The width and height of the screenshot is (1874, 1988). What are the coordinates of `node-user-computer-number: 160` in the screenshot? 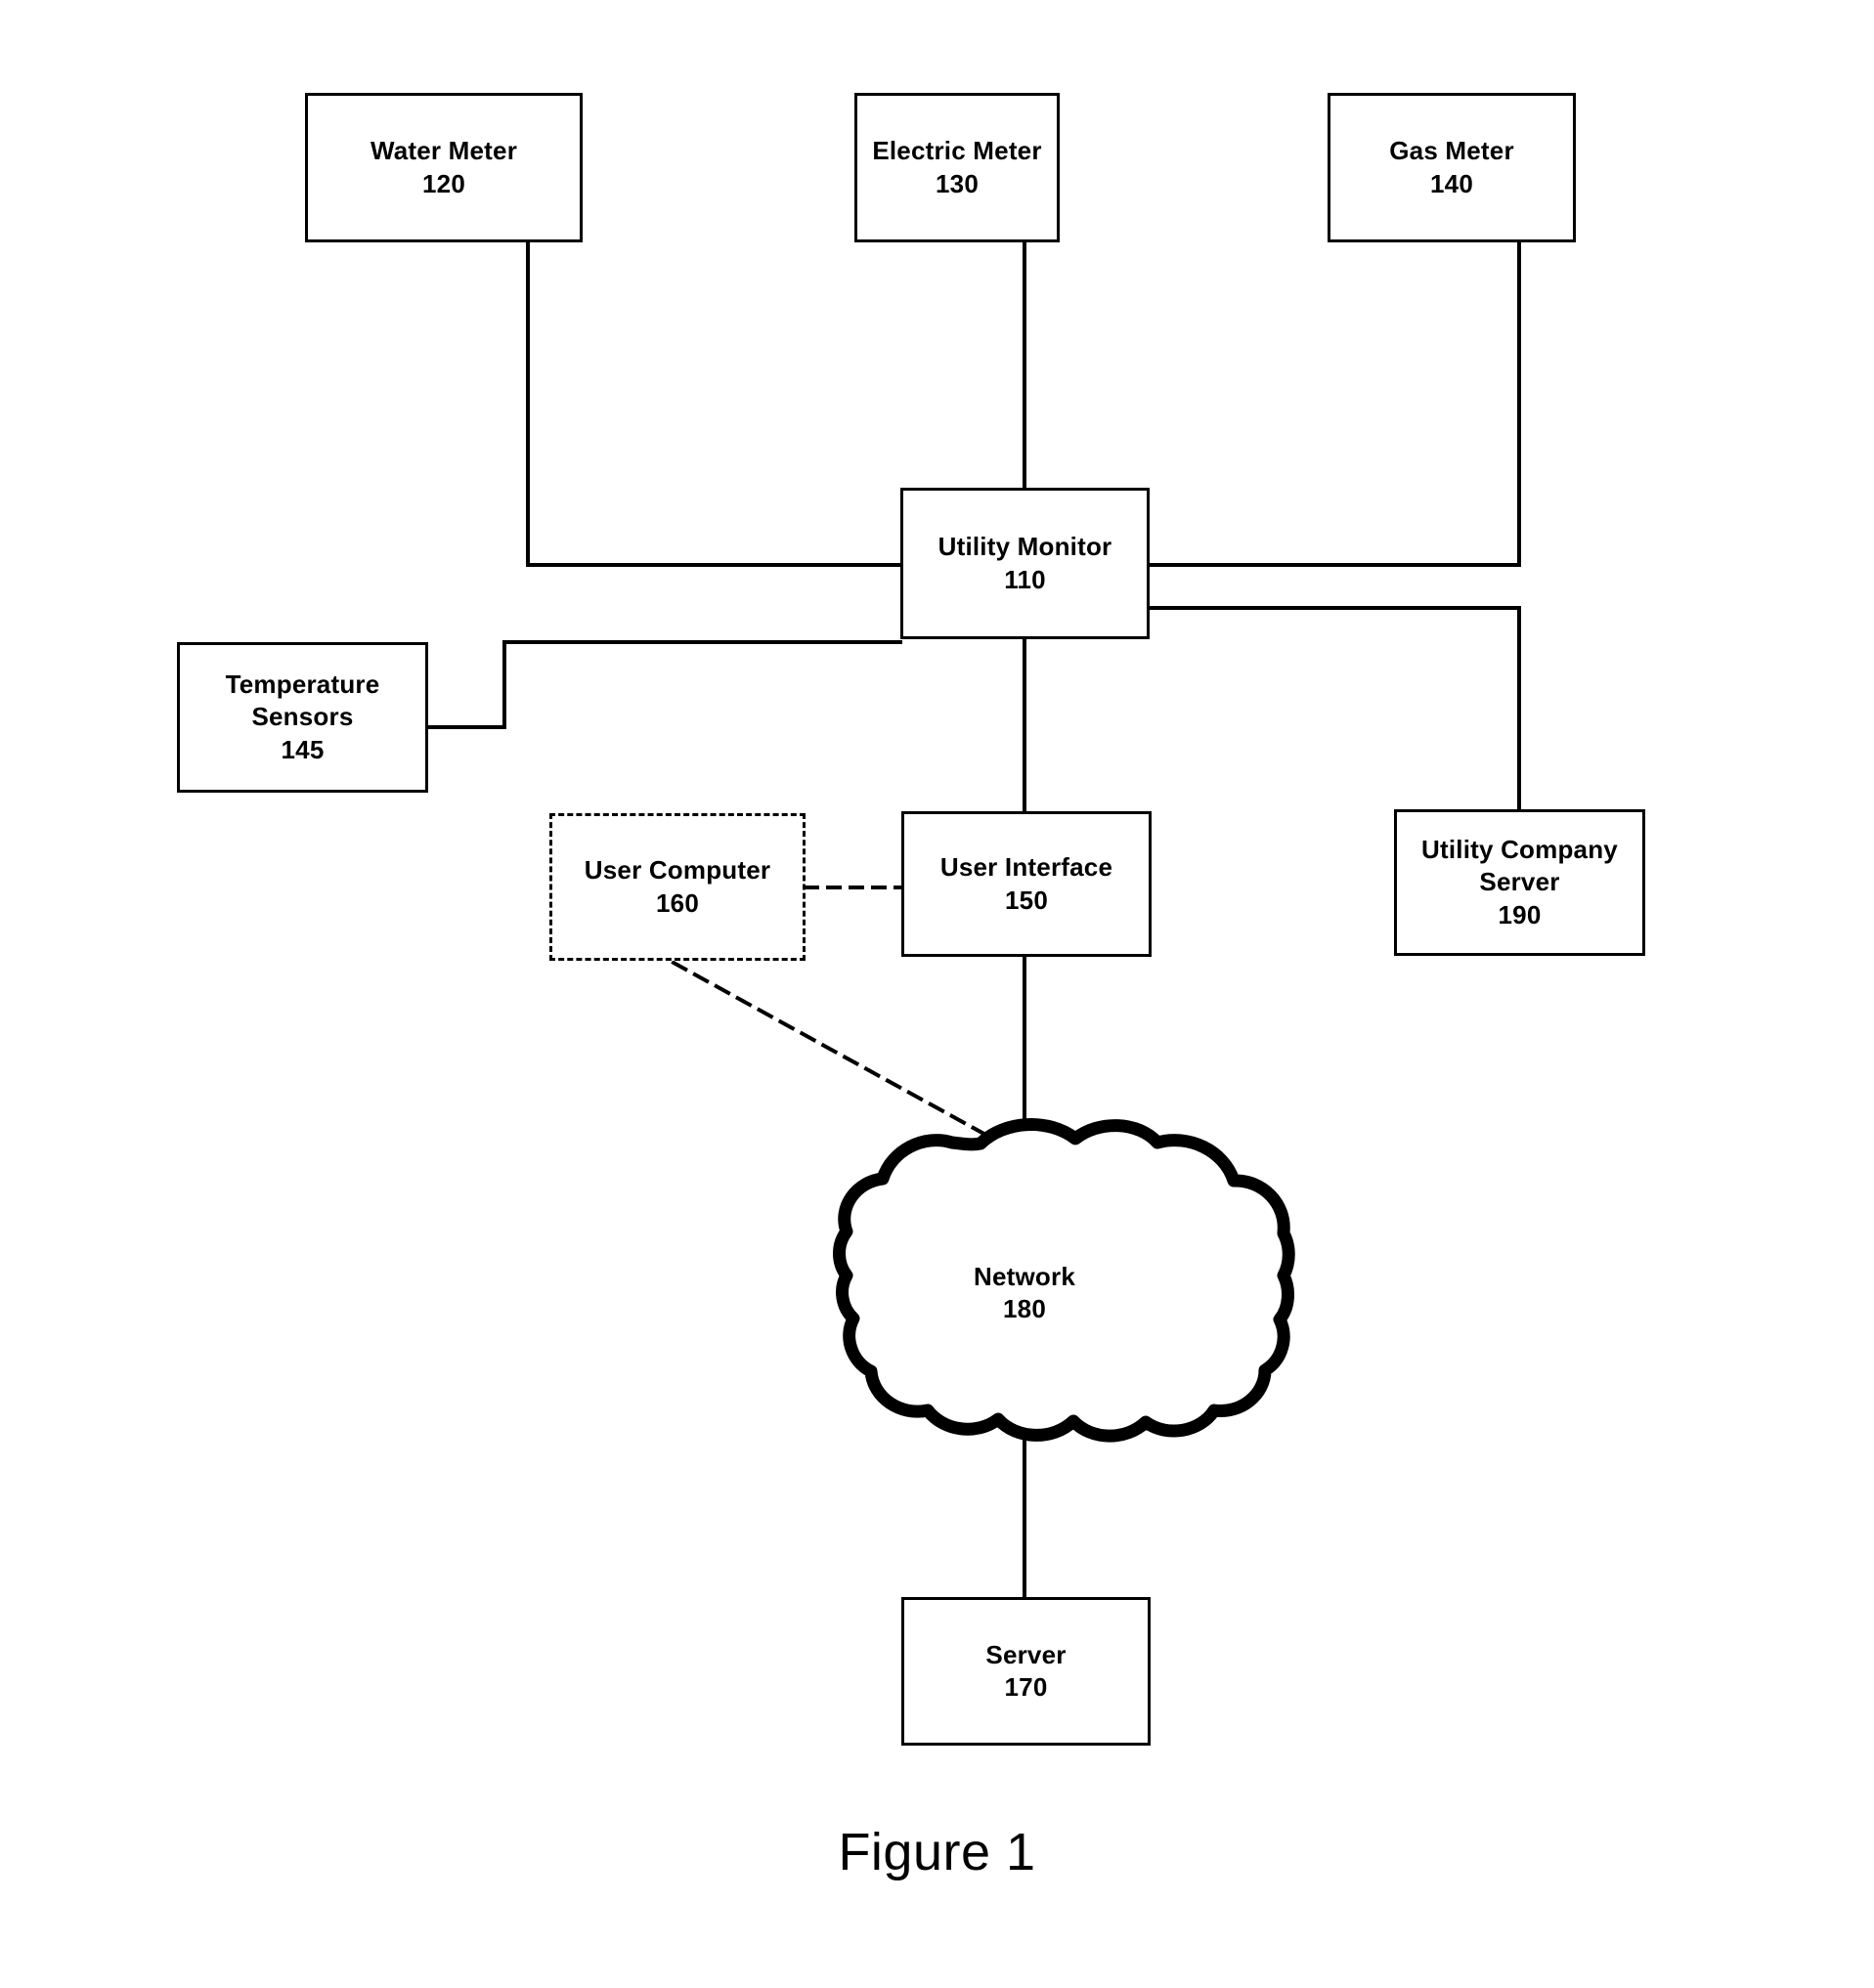 It's located at (677, 903).